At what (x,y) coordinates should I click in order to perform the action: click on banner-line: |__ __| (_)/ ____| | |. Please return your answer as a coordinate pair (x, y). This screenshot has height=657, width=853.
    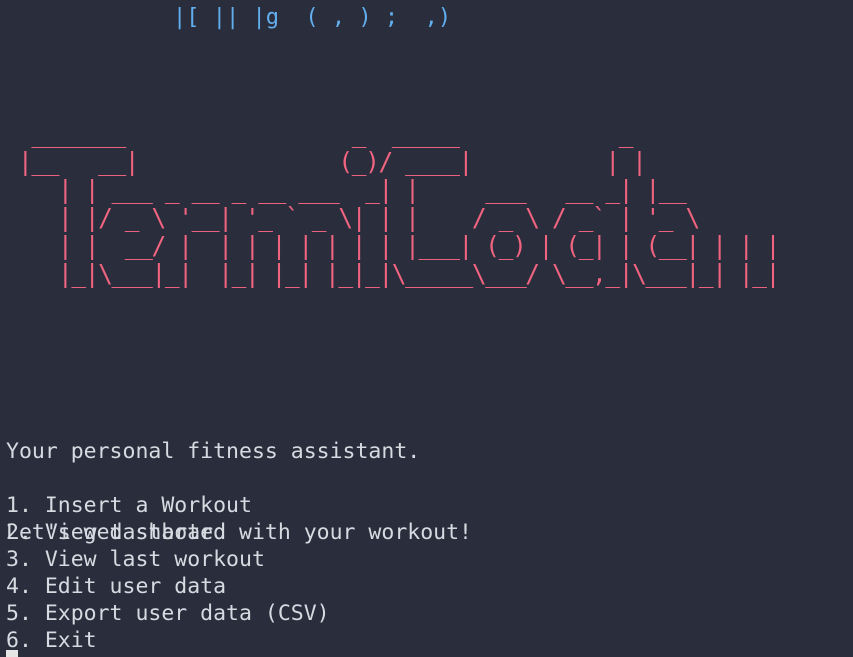
    Looking at the image, I should click on (365, 161).